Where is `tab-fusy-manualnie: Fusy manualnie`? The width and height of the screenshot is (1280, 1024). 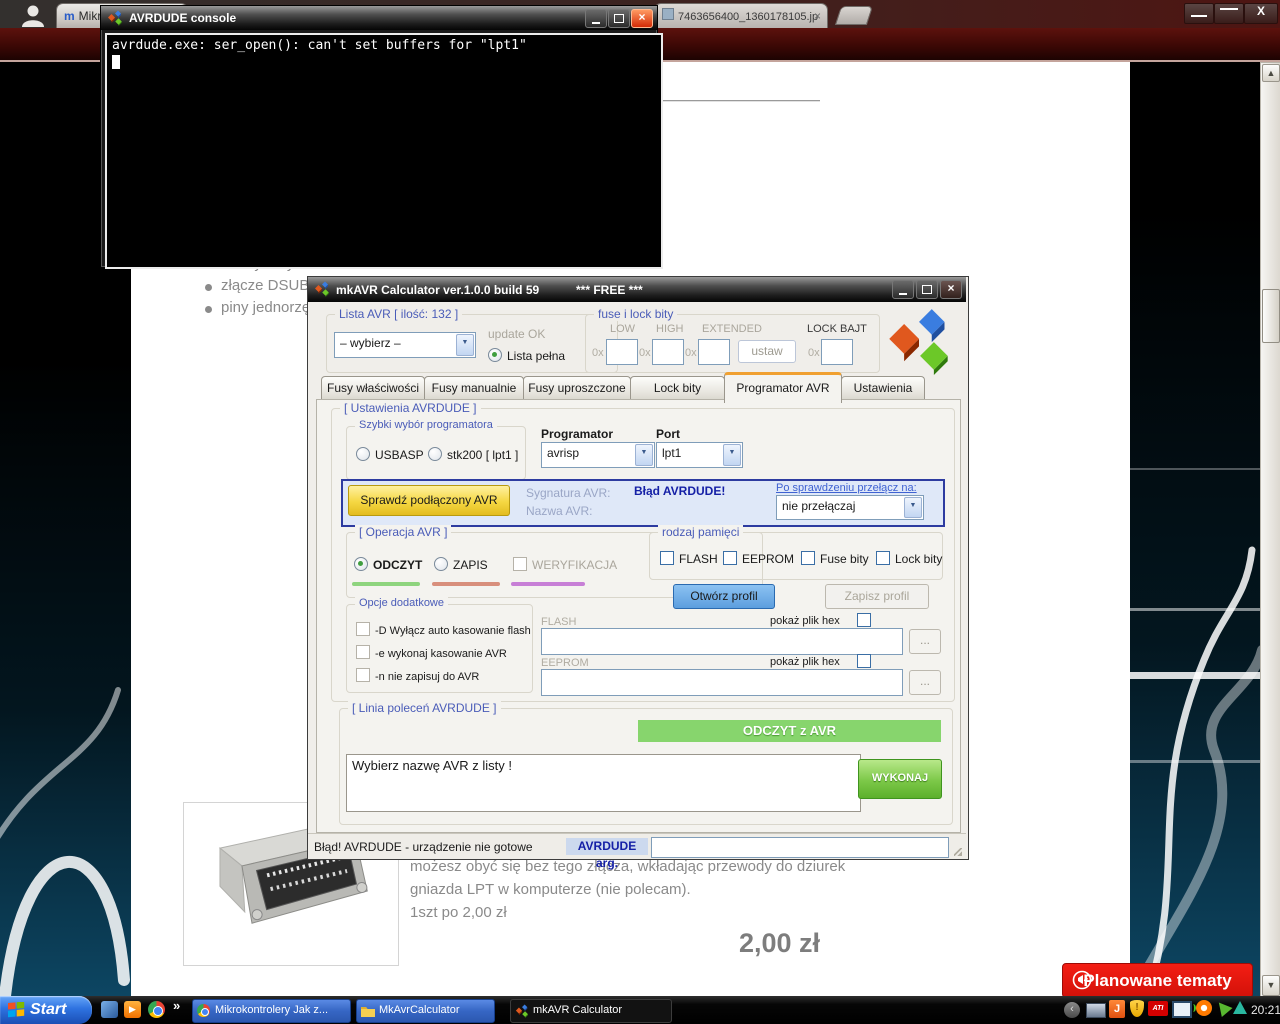
tab-fusy-manualnie: Fusy manualnie is located at coordinates (474, 388).